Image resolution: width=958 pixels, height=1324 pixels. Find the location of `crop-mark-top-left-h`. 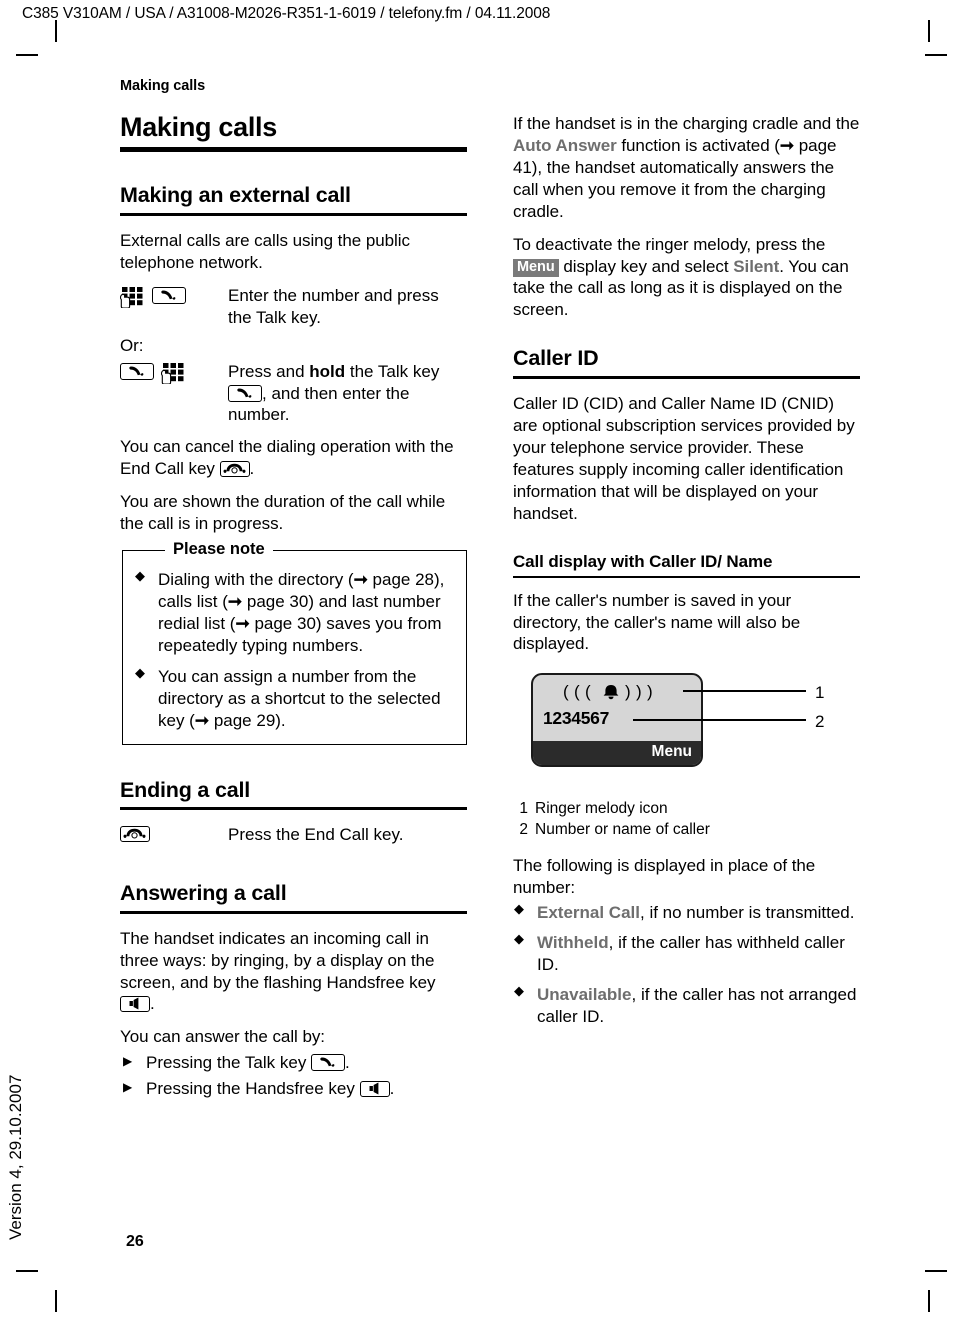

crop-mark-top-left-h is located at coordinates (27, 55).